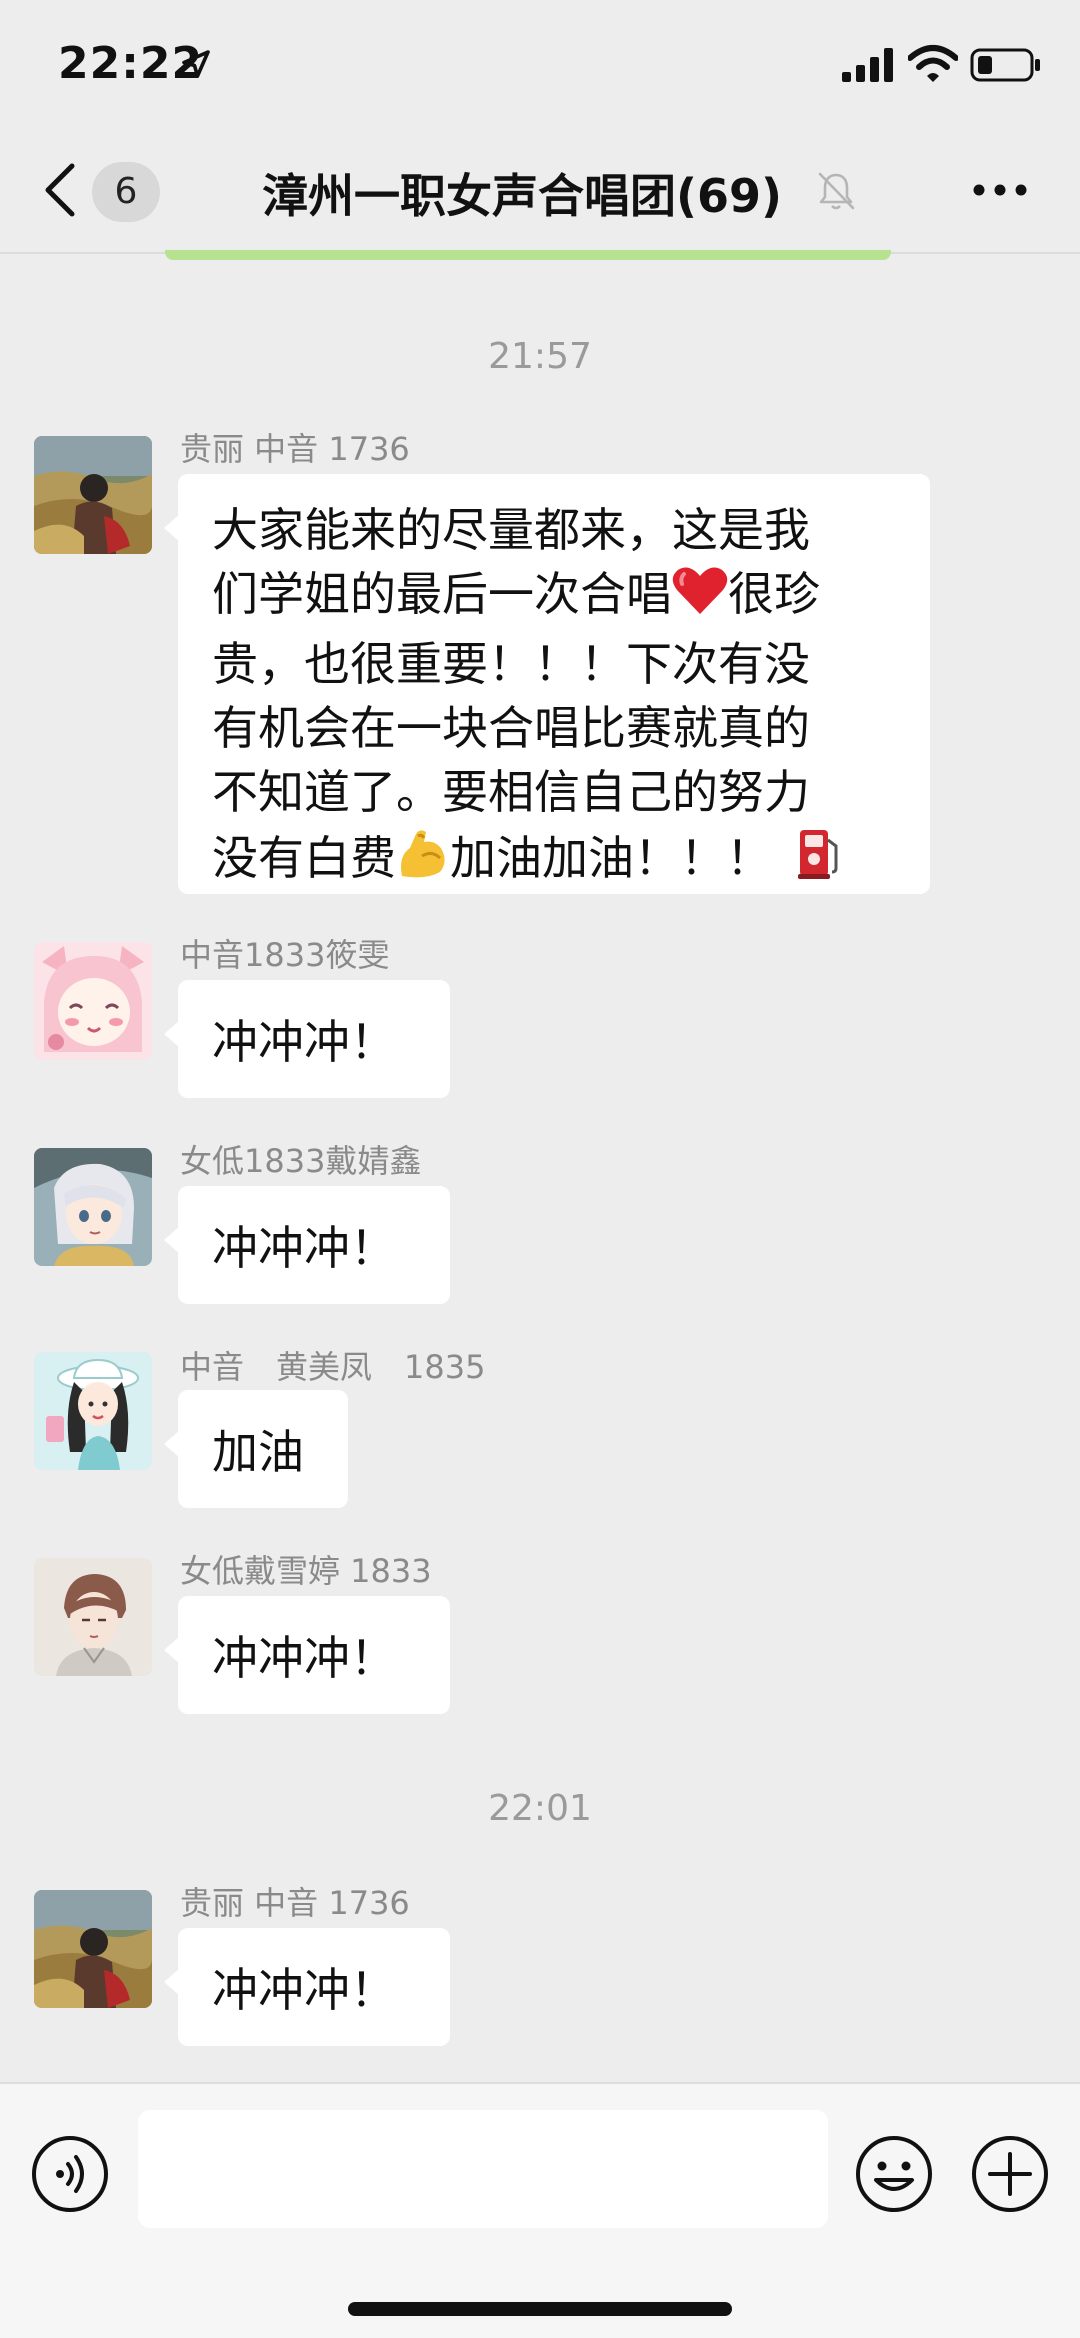 This screenshot has height=2338, width=1080. Describe the element at coordinates (196, 64) in the screenshot. I see `location-arrow-icon` at that location.